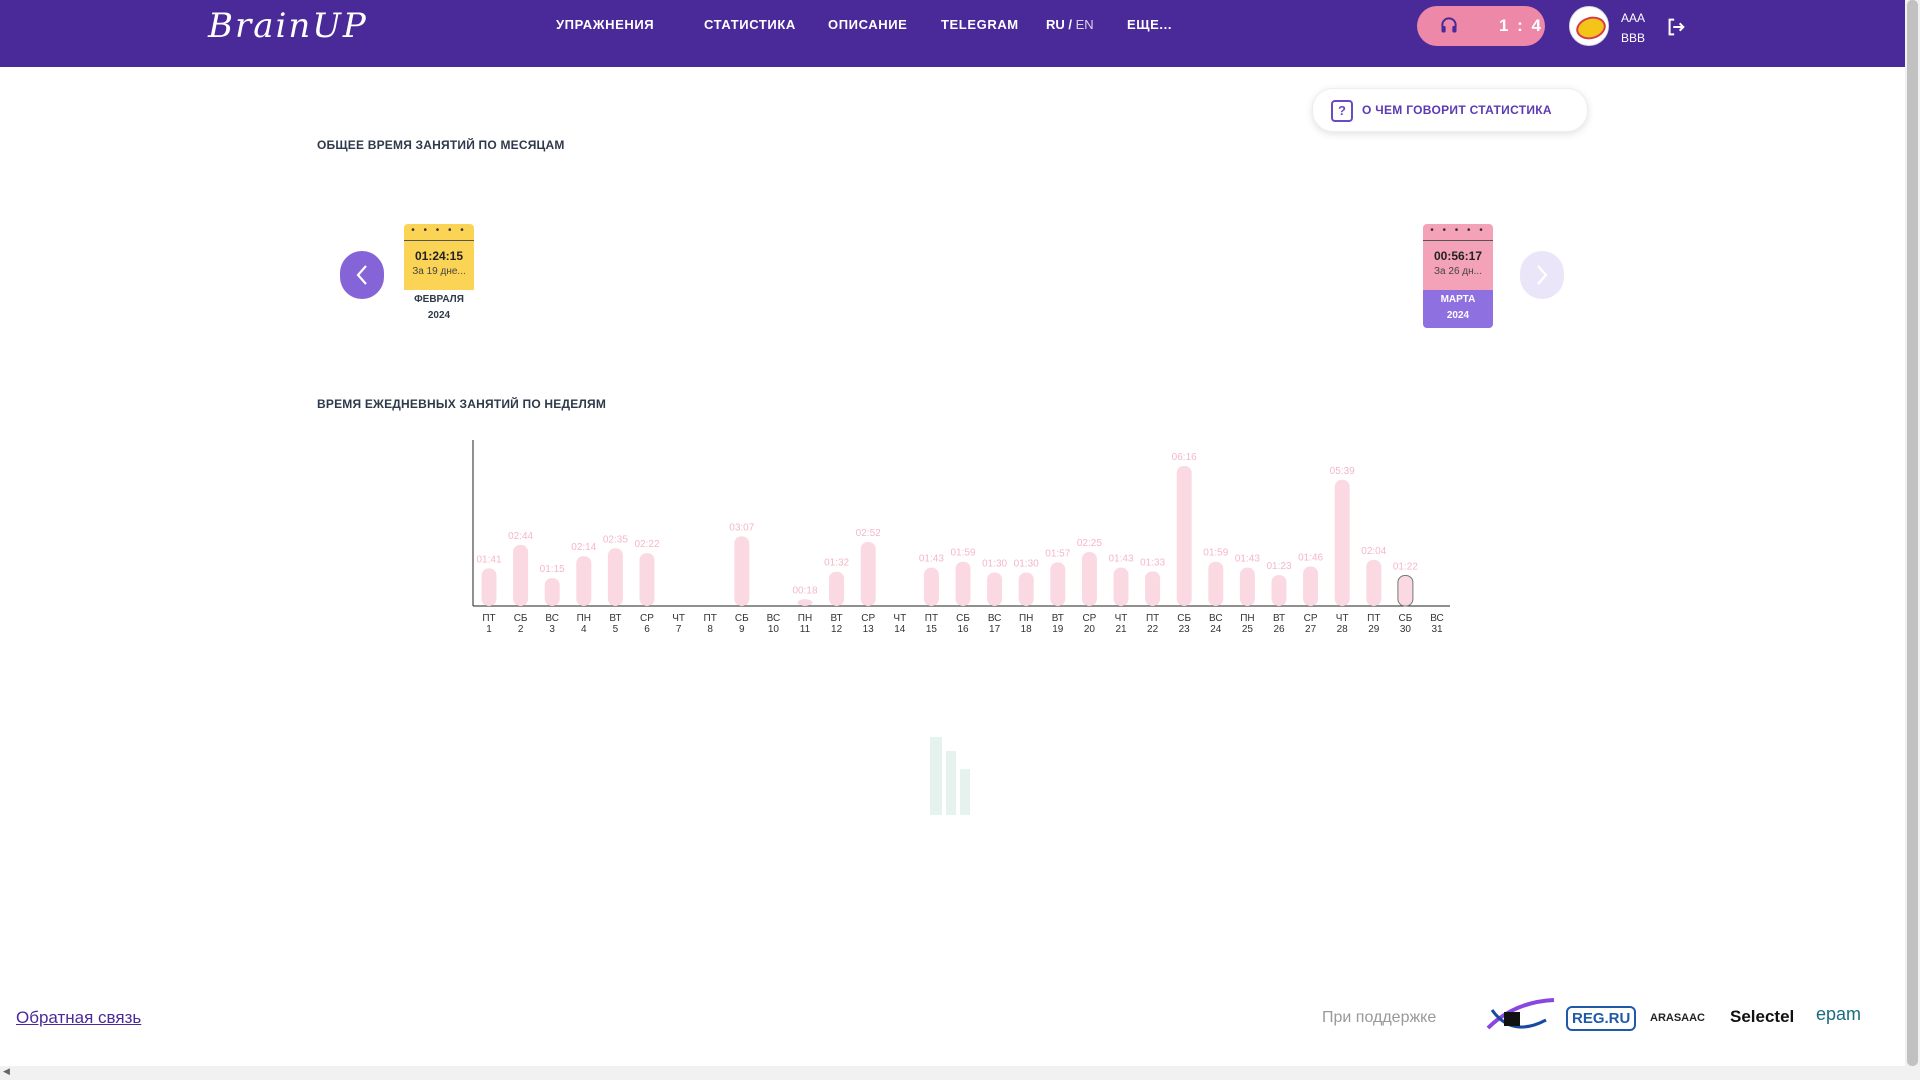  Describe the element at coordinates (439, 256) in the screenshot. I see `month-total-time: 01:24:15` at that location.